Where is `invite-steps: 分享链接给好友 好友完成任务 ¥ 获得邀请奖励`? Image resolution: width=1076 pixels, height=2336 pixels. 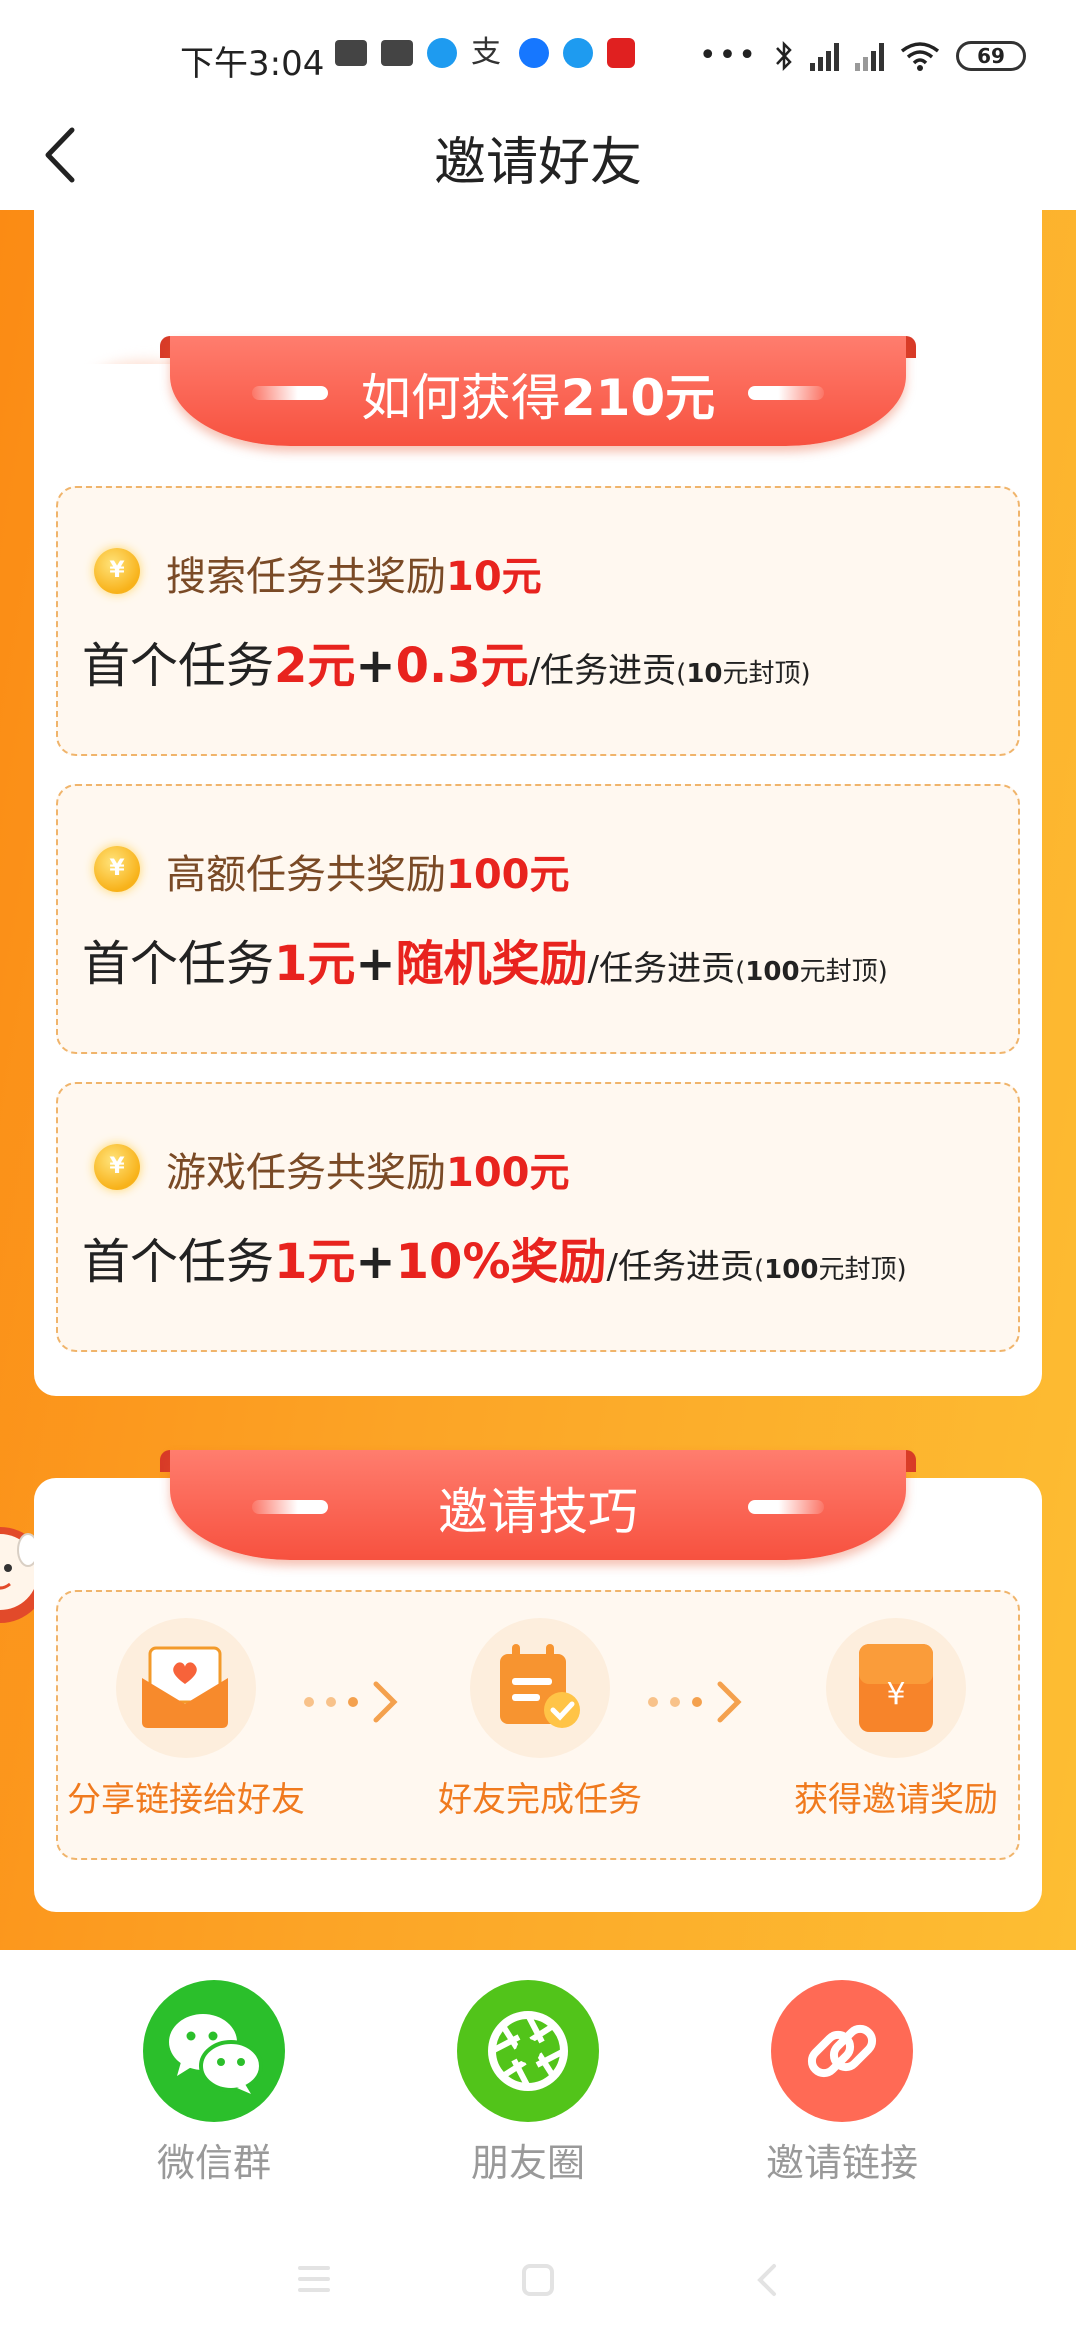
invite-steps: 分享链接给好友 好友完成任务 ¥ 获得邀请奖励 is located at coordinates (538, 1725).